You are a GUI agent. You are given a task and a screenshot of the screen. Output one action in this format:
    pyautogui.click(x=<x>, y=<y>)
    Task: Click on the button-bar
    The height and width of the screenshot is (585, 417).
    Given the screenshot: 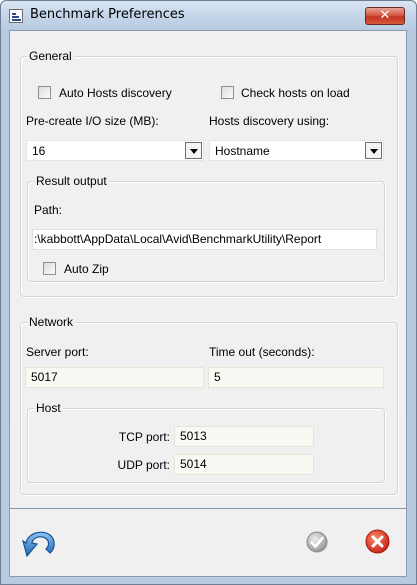 What is the action you would take?
    pyautogui.click(x=208, y=543)
    